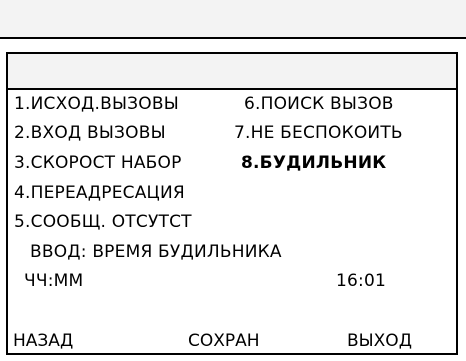  I want to click on menu-item-outgoing-calls: 1.ИСХОД.ВЫЗОВЫ, so click(96, 104).